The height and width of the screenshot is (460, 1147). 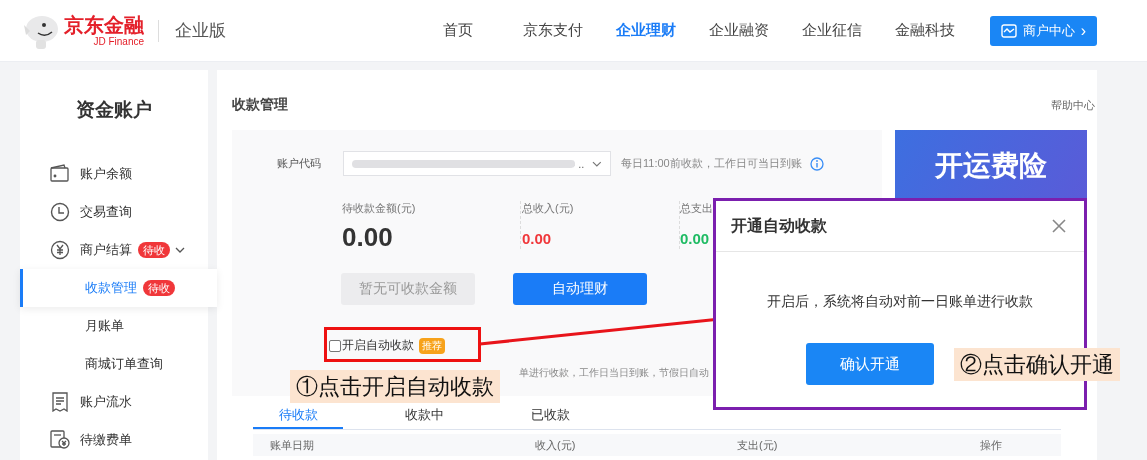 I want to click on nav-link: 金融科技, so click(x=941, y=30).